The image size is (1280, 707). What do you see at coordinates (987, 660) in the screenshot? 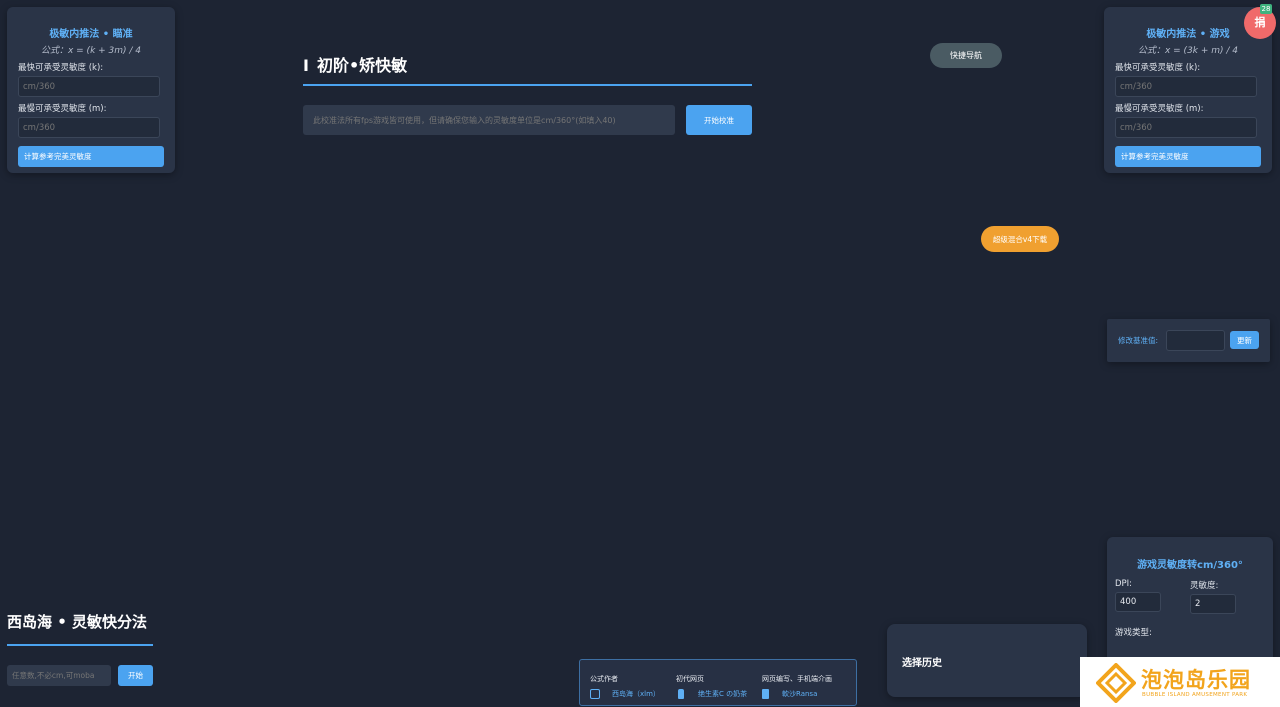
I see `history-panel: 选择历史` at bounding box center [987, 660].